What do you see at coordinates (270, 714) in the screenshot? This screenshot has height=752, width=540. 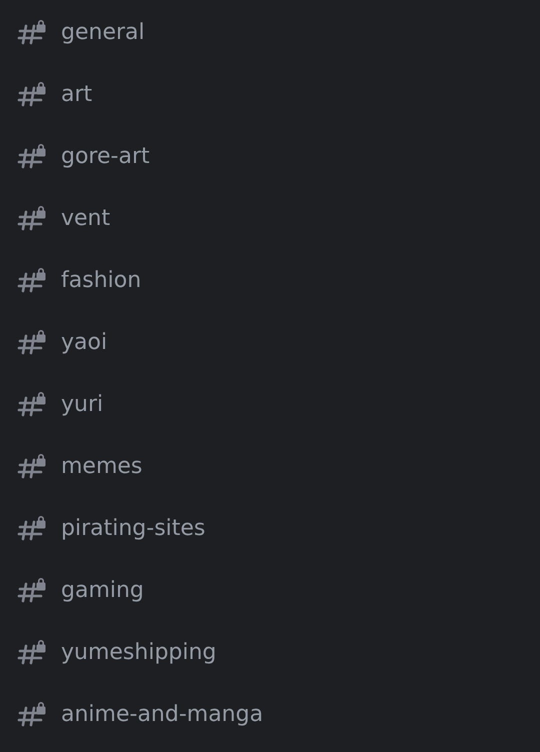 I see `channel-item: anime-and-manga` at bounding box center [270, 714].